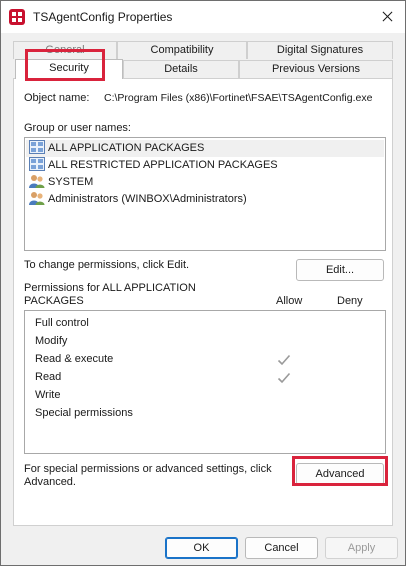 This screenshot has width=406, height=566. Describe the element at coordinates (182, 50) in the screenshot. I see `tab-compatibility: Compatibility` at that location.